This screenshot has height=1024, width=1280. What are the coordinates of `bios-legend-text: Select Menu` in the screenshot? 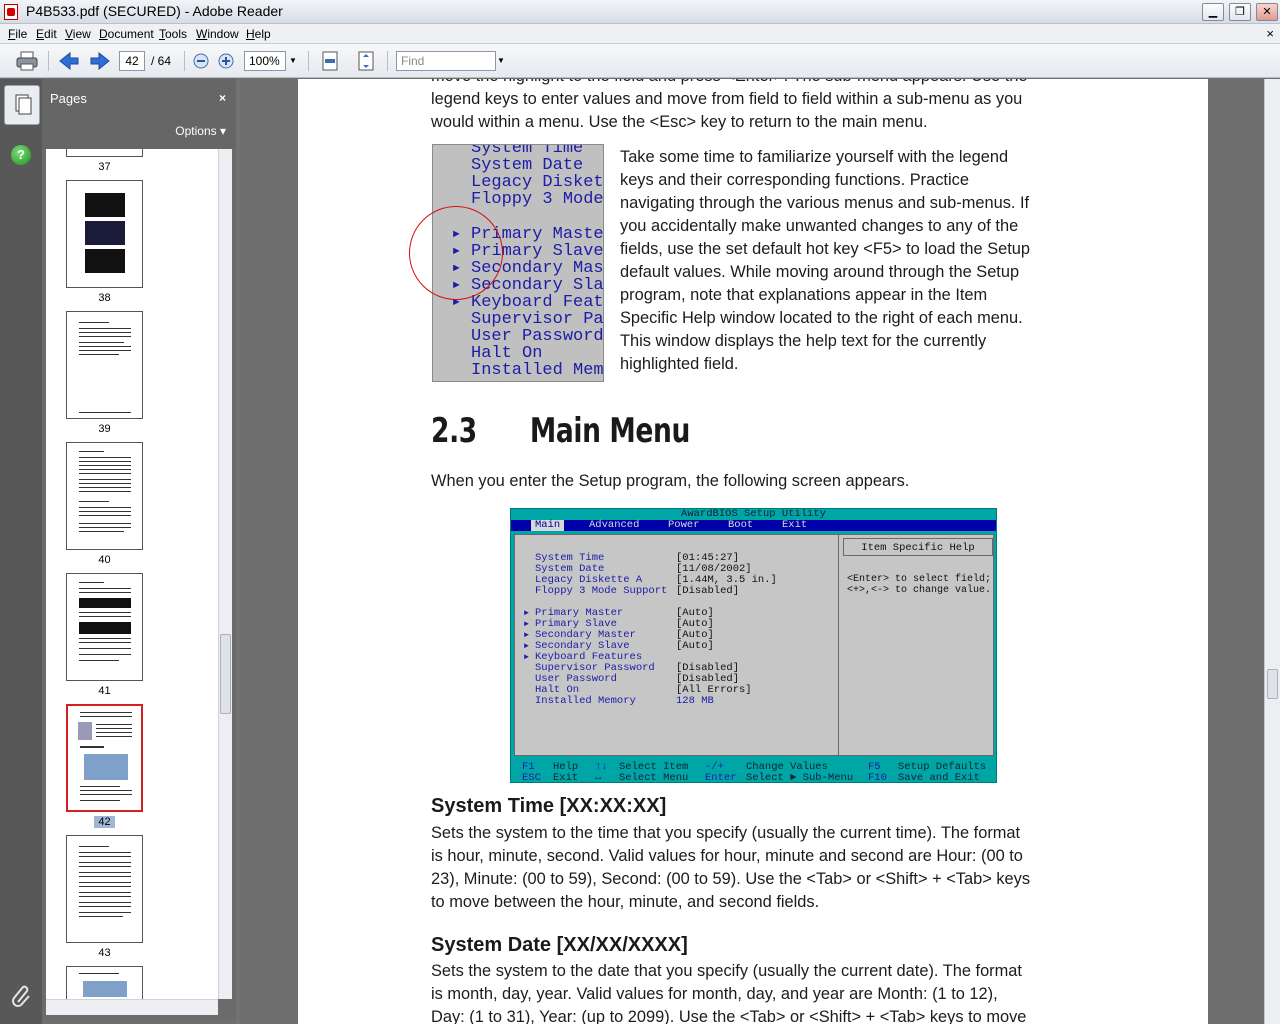 It's located at (654, 777).